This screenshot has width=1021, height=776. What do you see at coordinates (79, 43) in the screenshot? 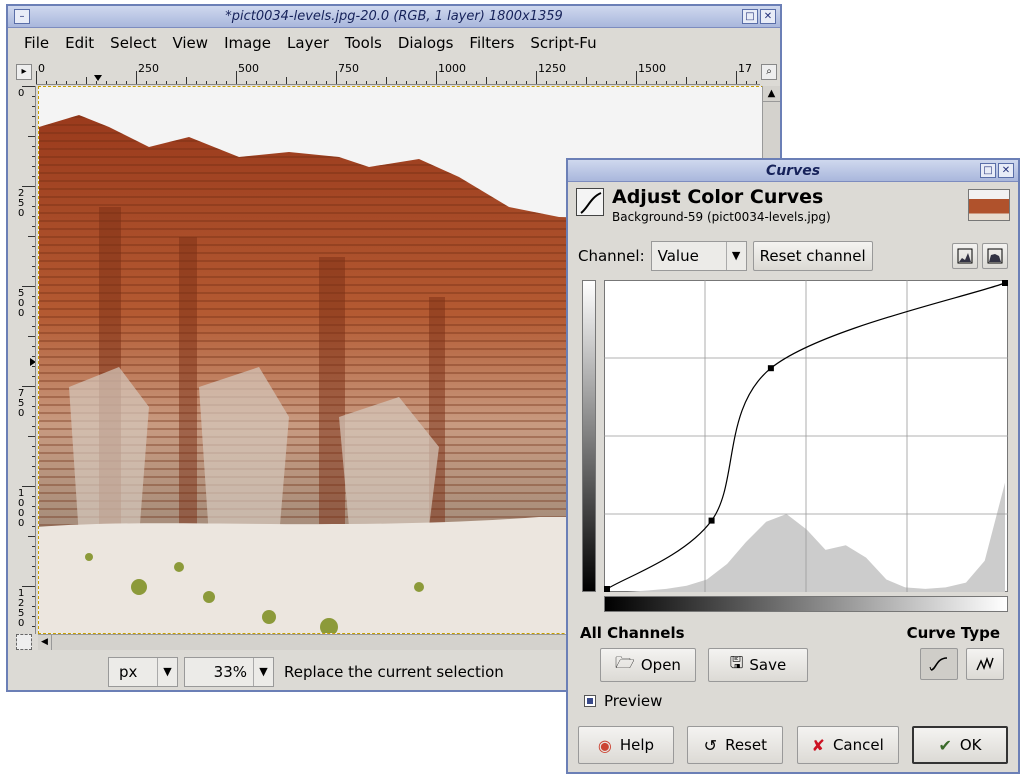
I see `menu-edit: Edit` at bounding box center [79, 43].